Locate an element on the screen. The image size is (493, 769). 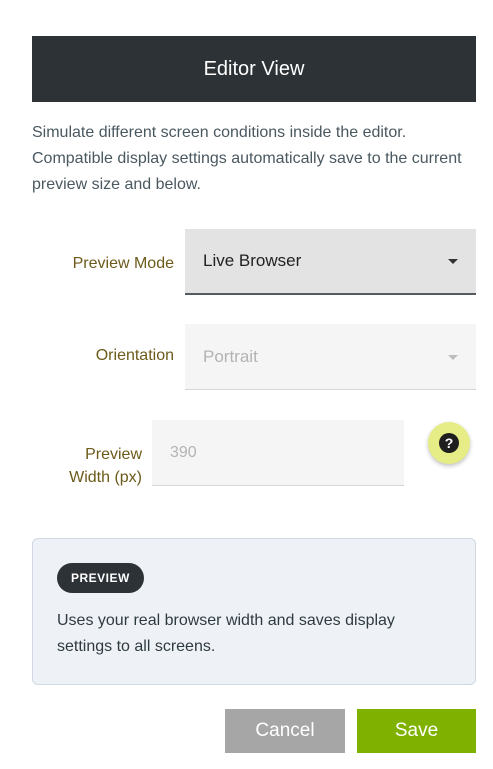
cancel-button: Cancel is located at coordinates (285, 731).